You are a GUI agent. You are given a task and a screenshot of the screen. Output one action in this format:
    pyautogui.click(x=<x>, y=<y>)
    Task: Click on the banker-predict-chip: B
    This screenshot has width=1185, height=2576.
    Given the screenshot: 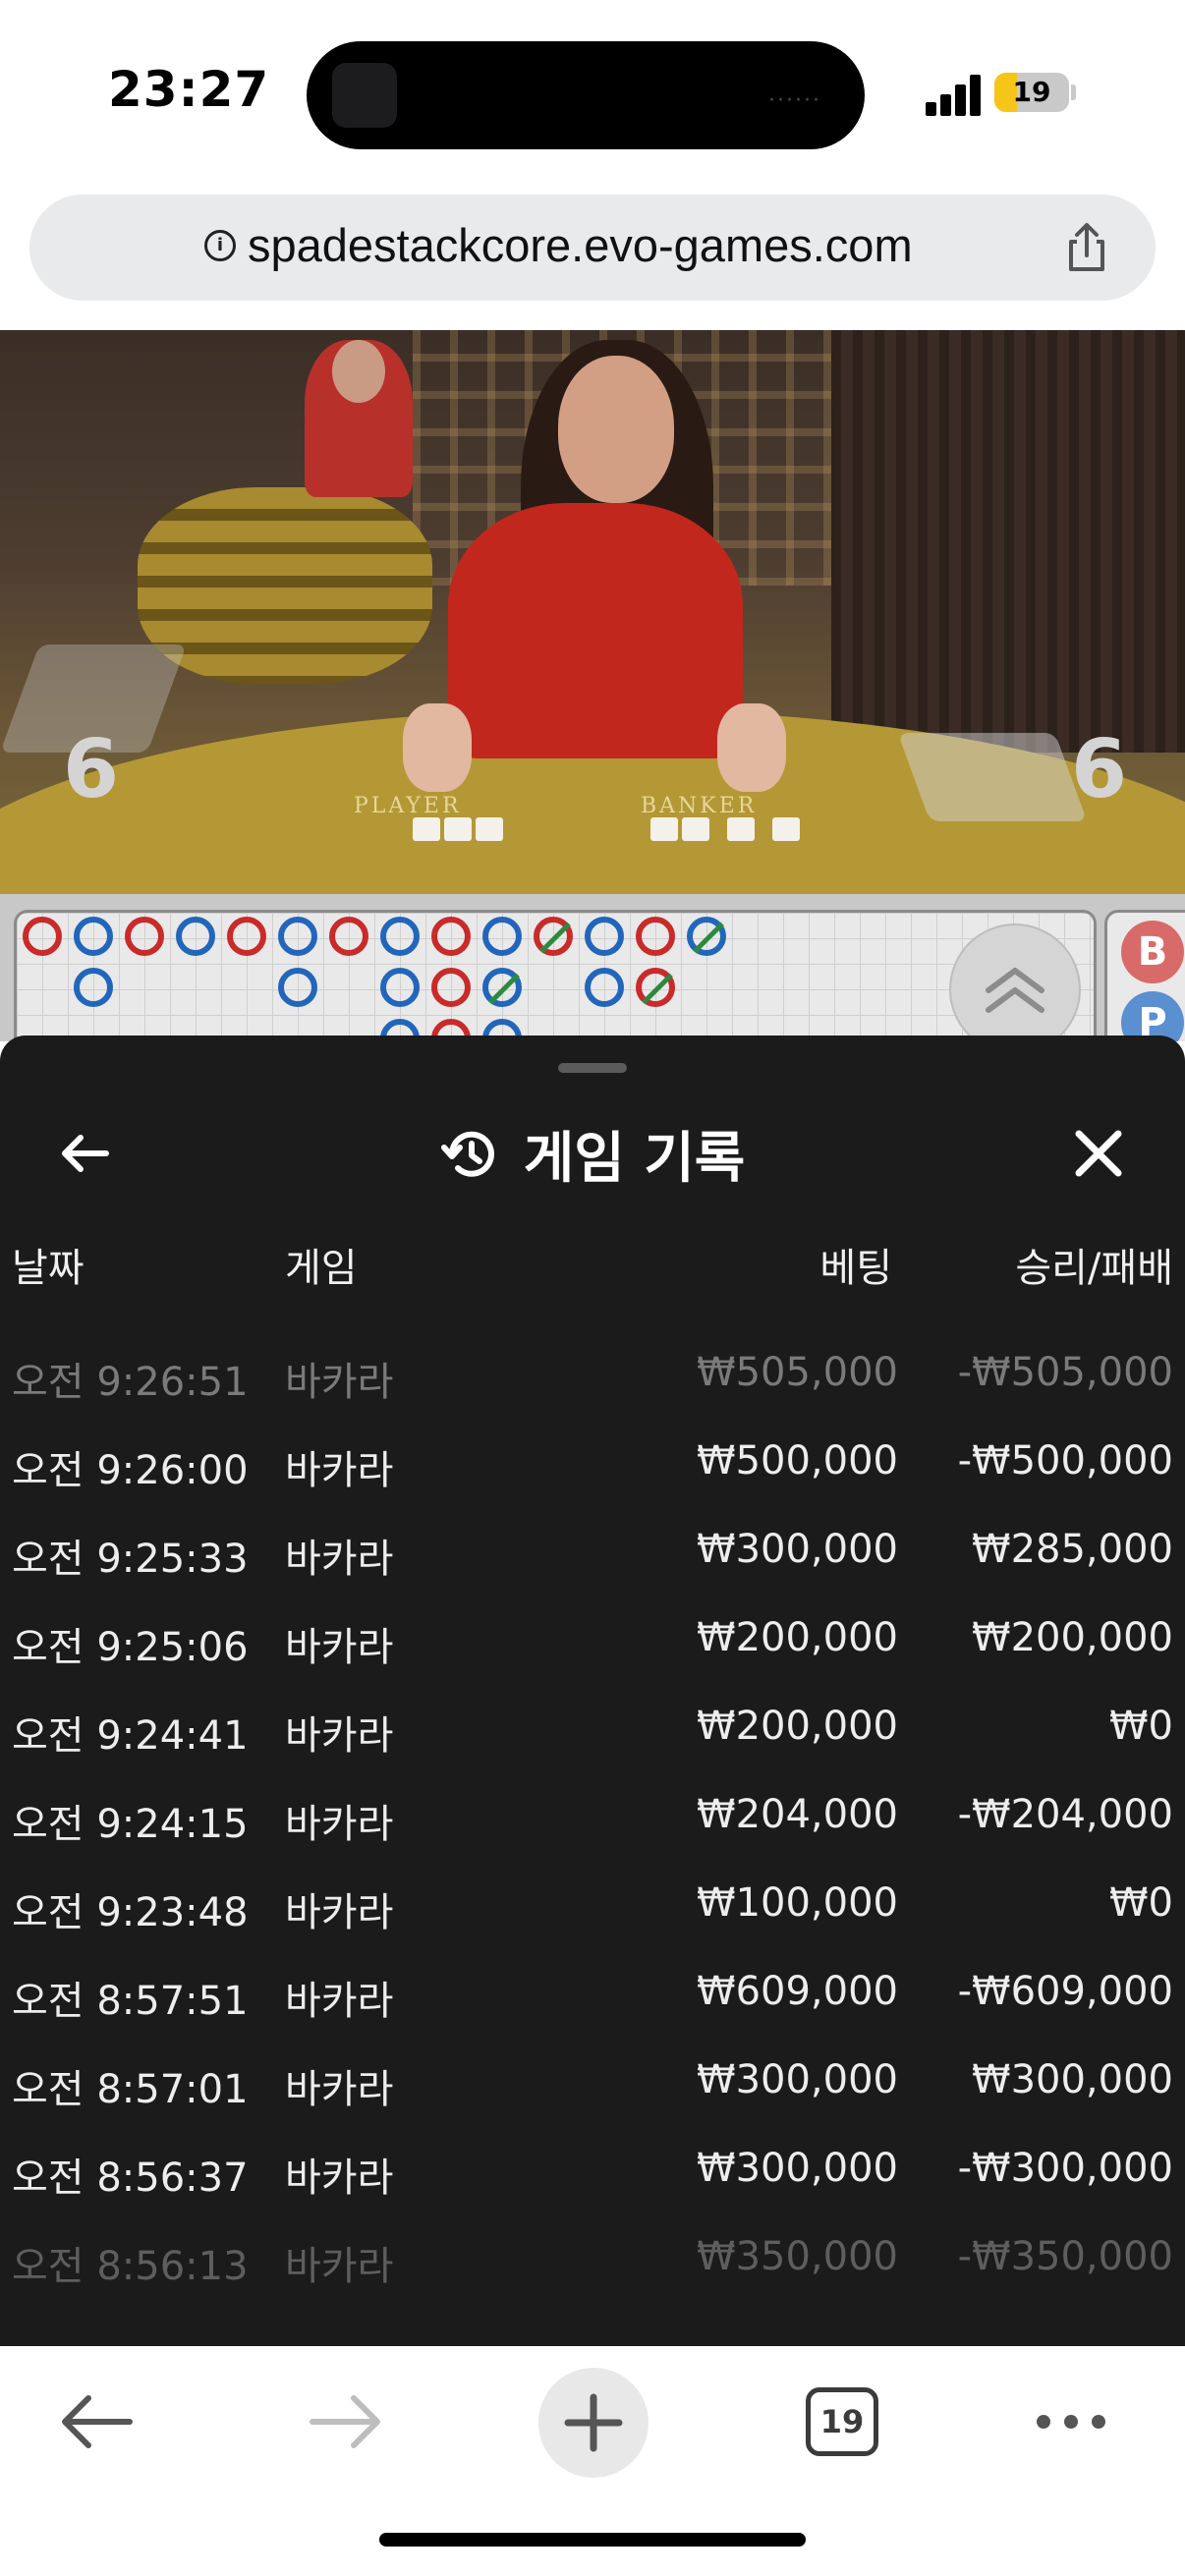 What is the action you would take?
    pyautogui.click(x=1153, y=952)
    